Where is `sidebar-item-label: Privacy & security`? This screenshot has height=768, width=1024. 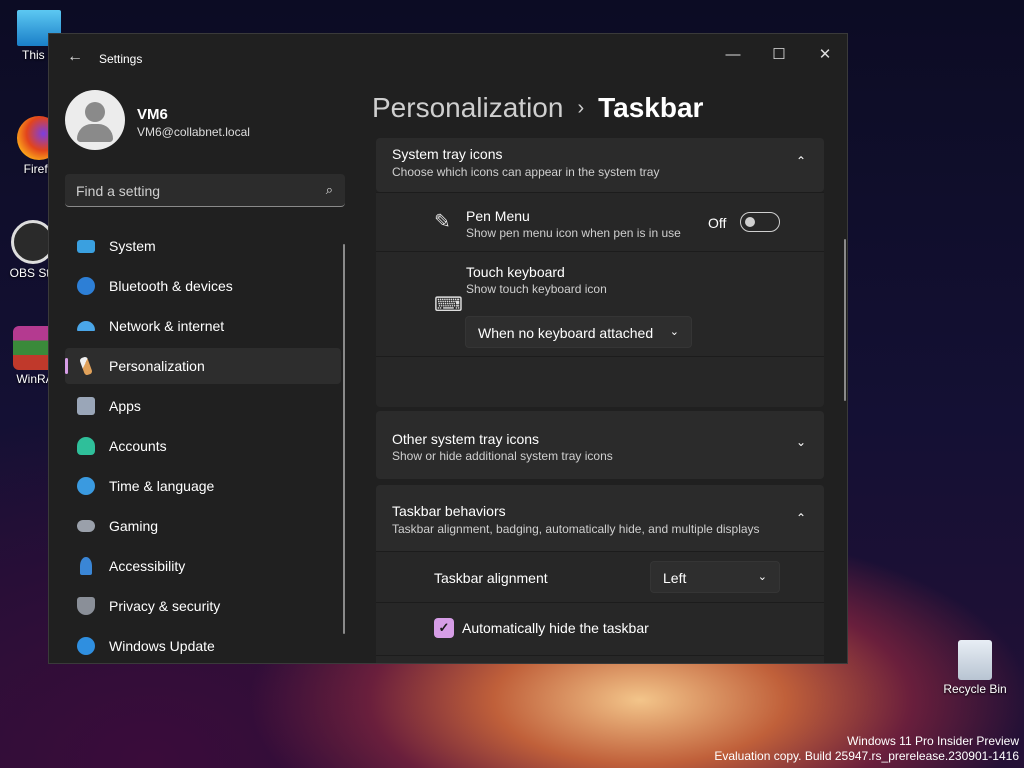 sidebar-item-label: Privacy & security is located at coordinates (165, 606).